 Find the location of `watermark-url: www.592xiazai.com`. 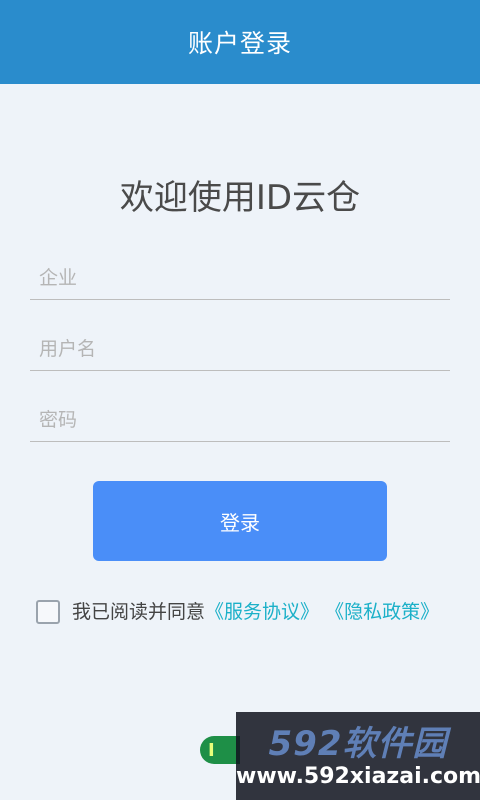

watermark-url: www.592xiazai.com is located at coordinates (358, 776).